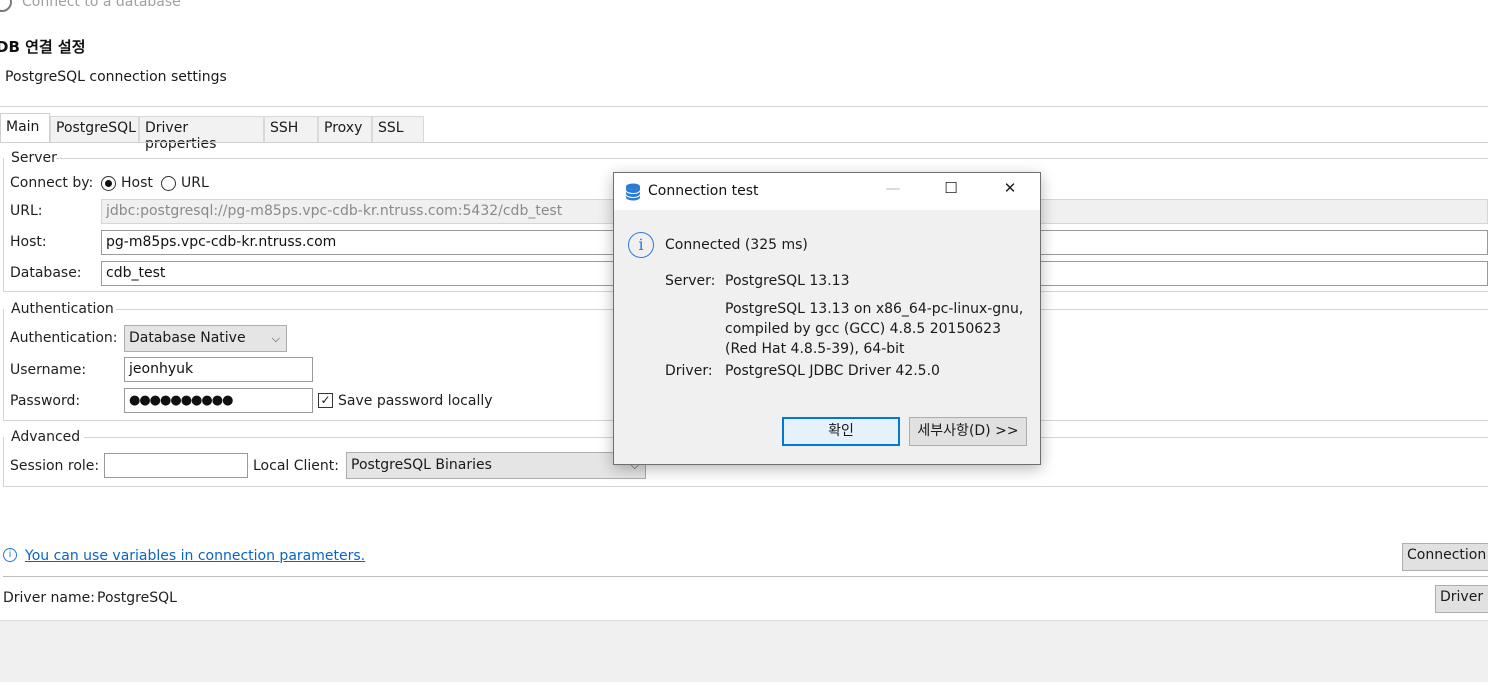 The width and height of the screenshot is (1488, 685). I want to click on maximize-icon: ☐, so click(951, 191).